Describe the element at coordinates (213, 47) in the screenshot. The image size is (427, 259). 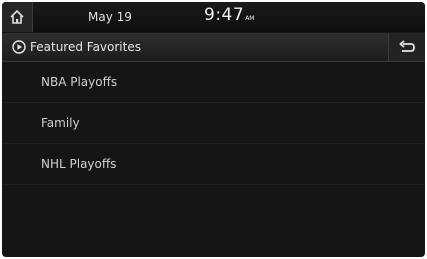
I see `title-bar: Featured Favorites` at that location.